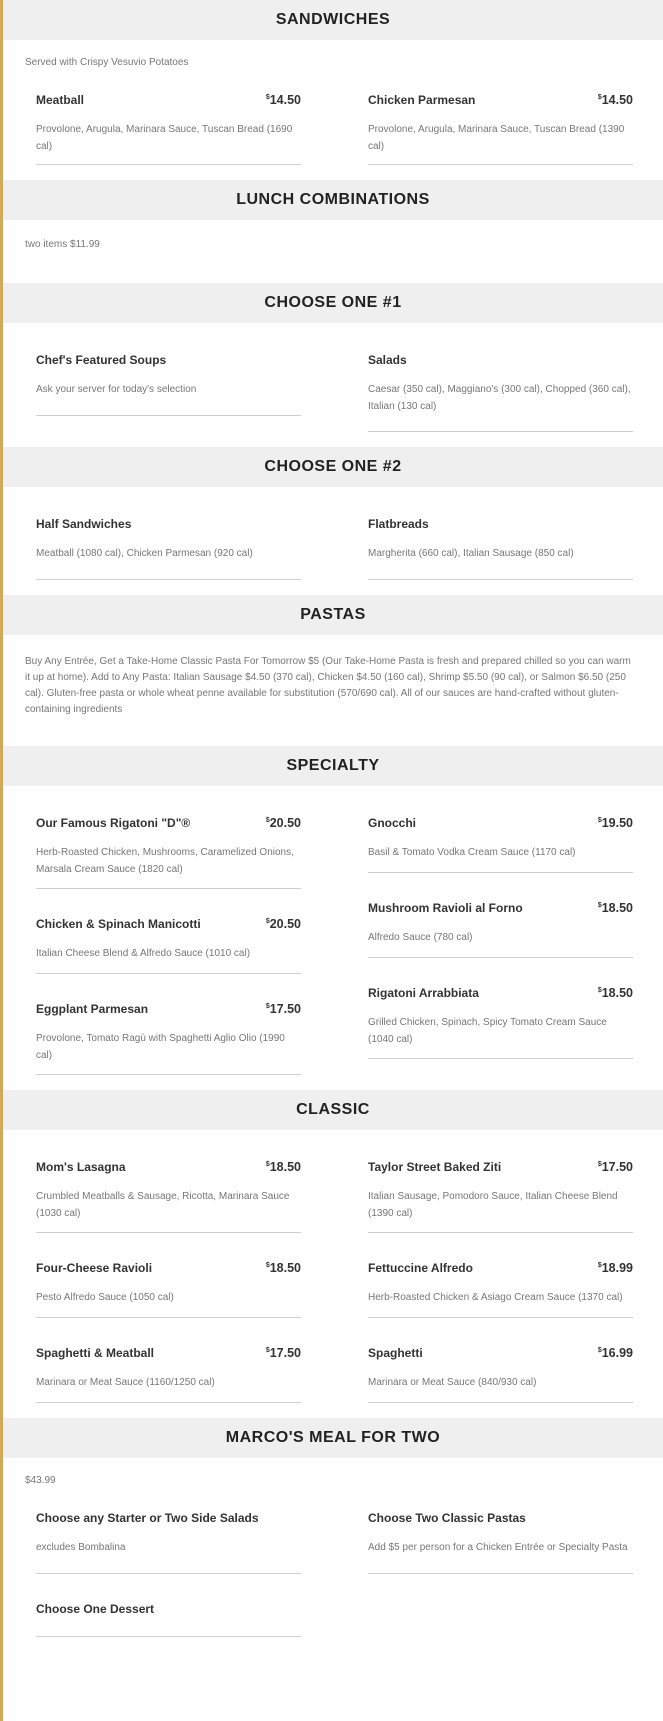 This screenshot has width=663, height=1721. Describe the element at coordinates (395, 1353) in the screenshot. I see `item-name: Spaghetti` at that location.